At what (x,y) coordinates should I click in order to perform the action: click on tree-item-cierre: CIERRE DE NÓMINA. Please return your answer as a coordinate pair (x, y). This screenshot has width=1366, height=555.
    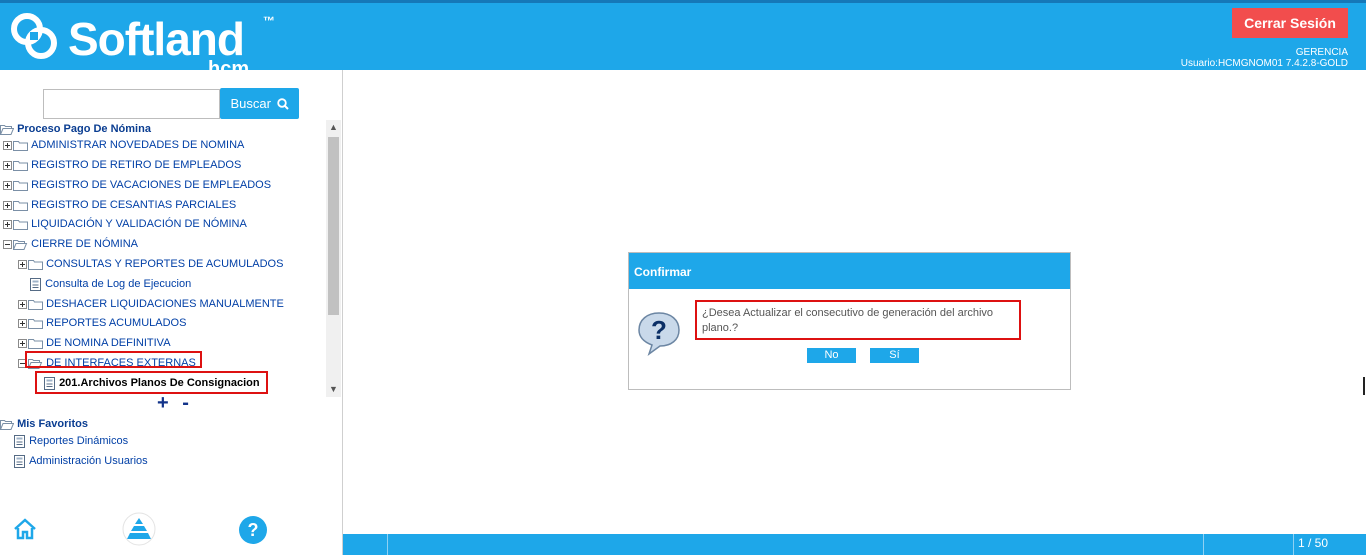
    Looking at the image, I should click on (70, 244).